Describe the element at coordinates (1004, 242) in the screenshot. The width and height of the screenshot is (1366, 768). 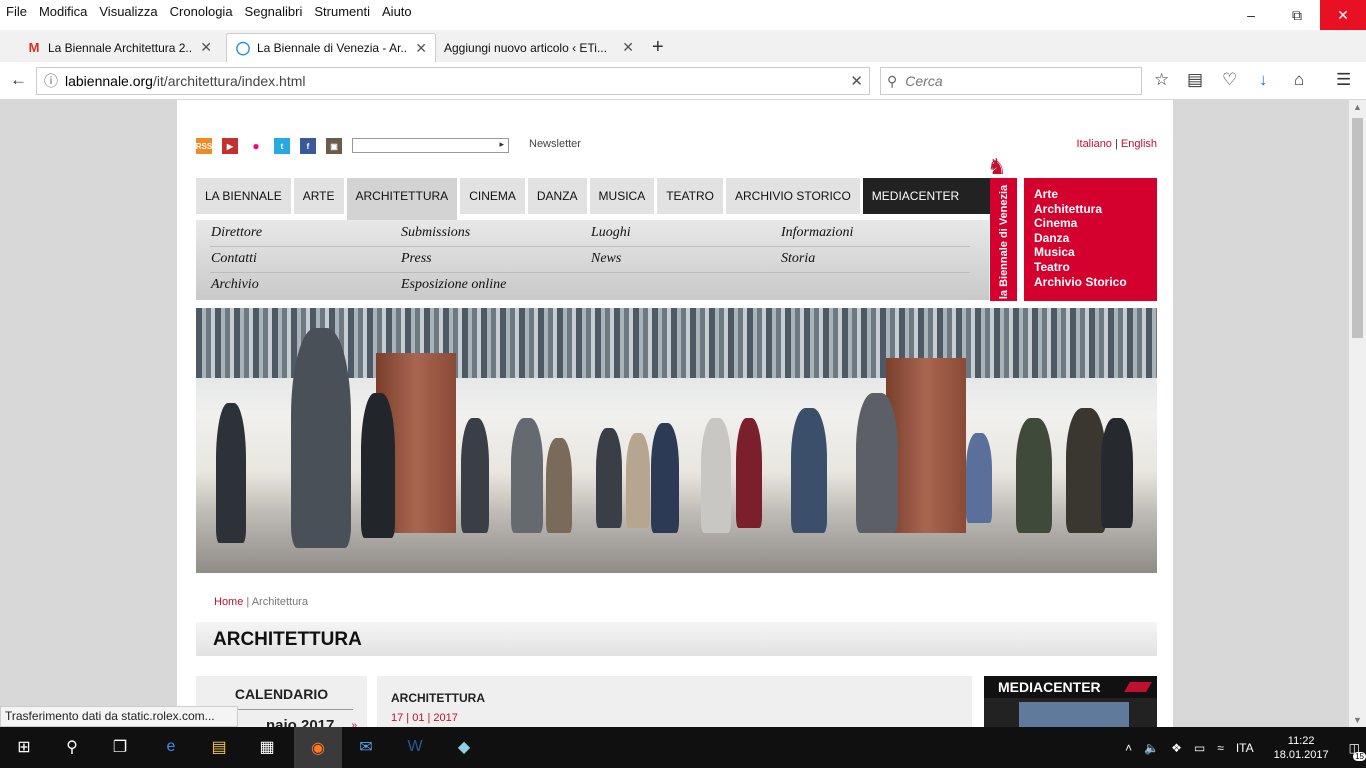
I see `logo-vertical-text: la Biennale di Venezia` at that location.